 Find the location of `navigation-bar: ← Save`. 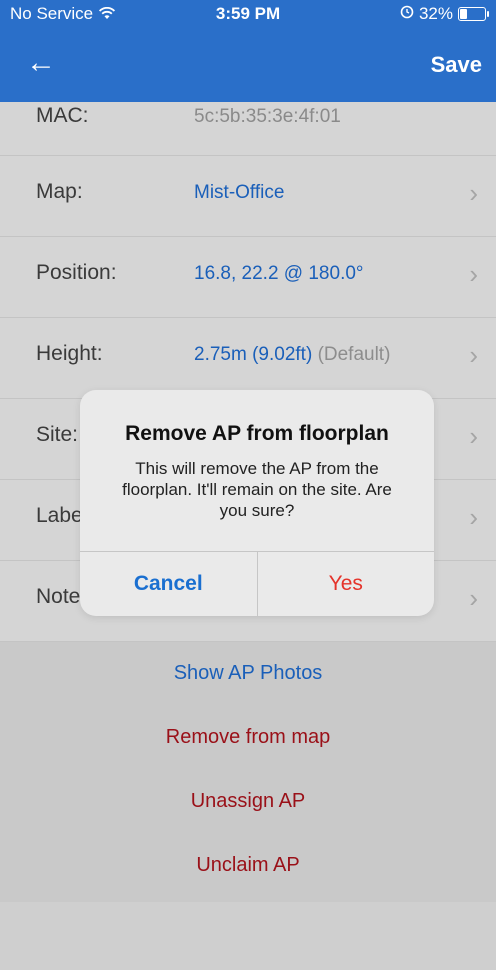

navigation-bar: ← Save is located at coordinates (248, 66).